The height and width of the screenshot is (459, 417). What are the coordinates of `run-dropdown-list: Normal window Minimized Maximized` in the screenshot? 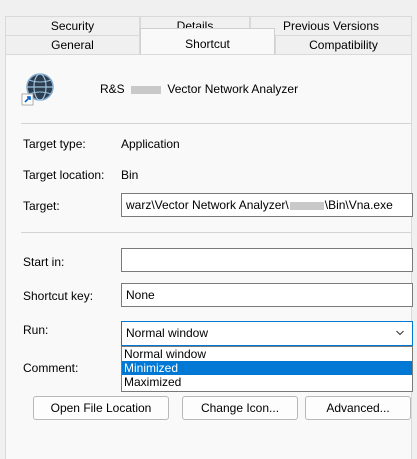 It's located at (267, 369).